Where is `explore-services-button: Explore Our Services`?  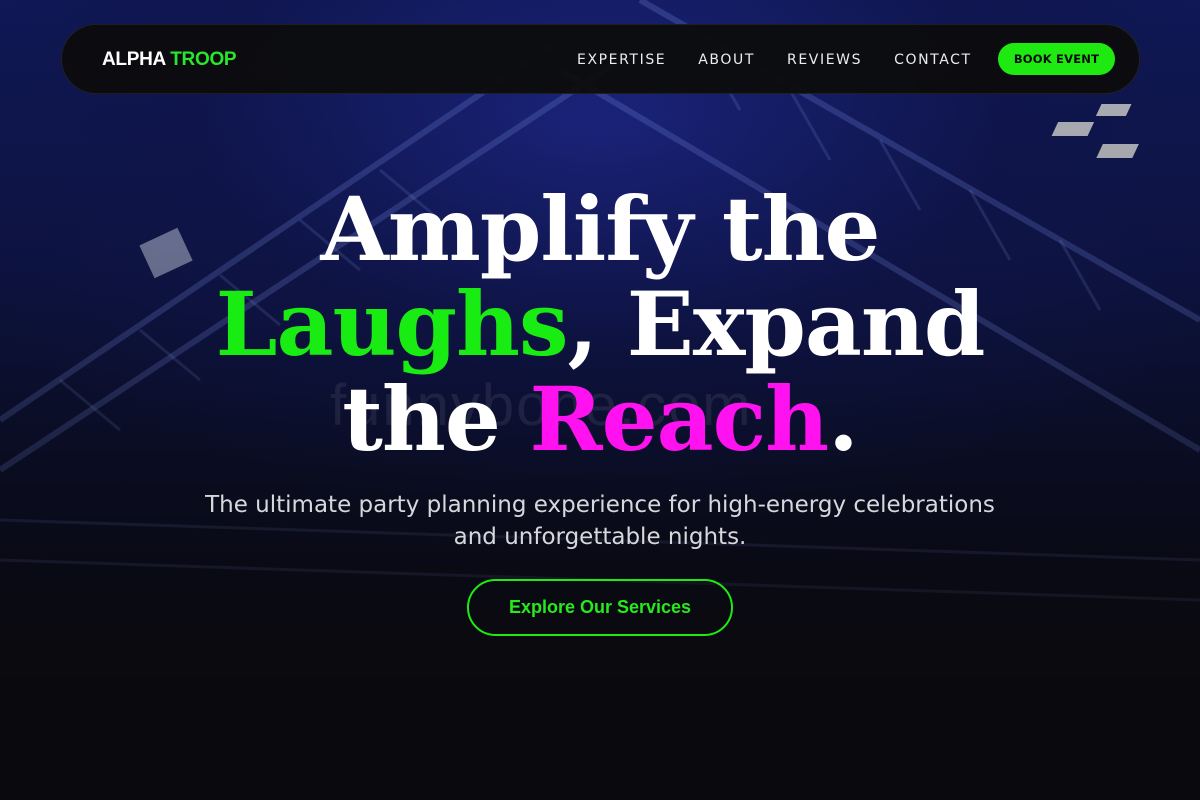
explore-services-button: Explore Our Services is located at coordinates (600, 607).